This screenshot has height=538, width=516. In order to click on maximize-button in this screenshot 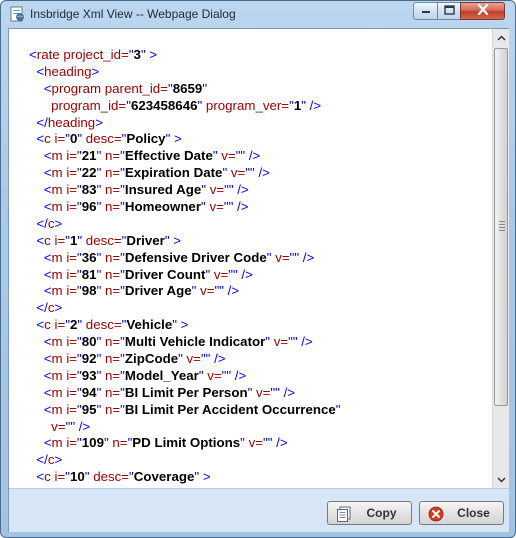, I will do `click(449, 11)`.